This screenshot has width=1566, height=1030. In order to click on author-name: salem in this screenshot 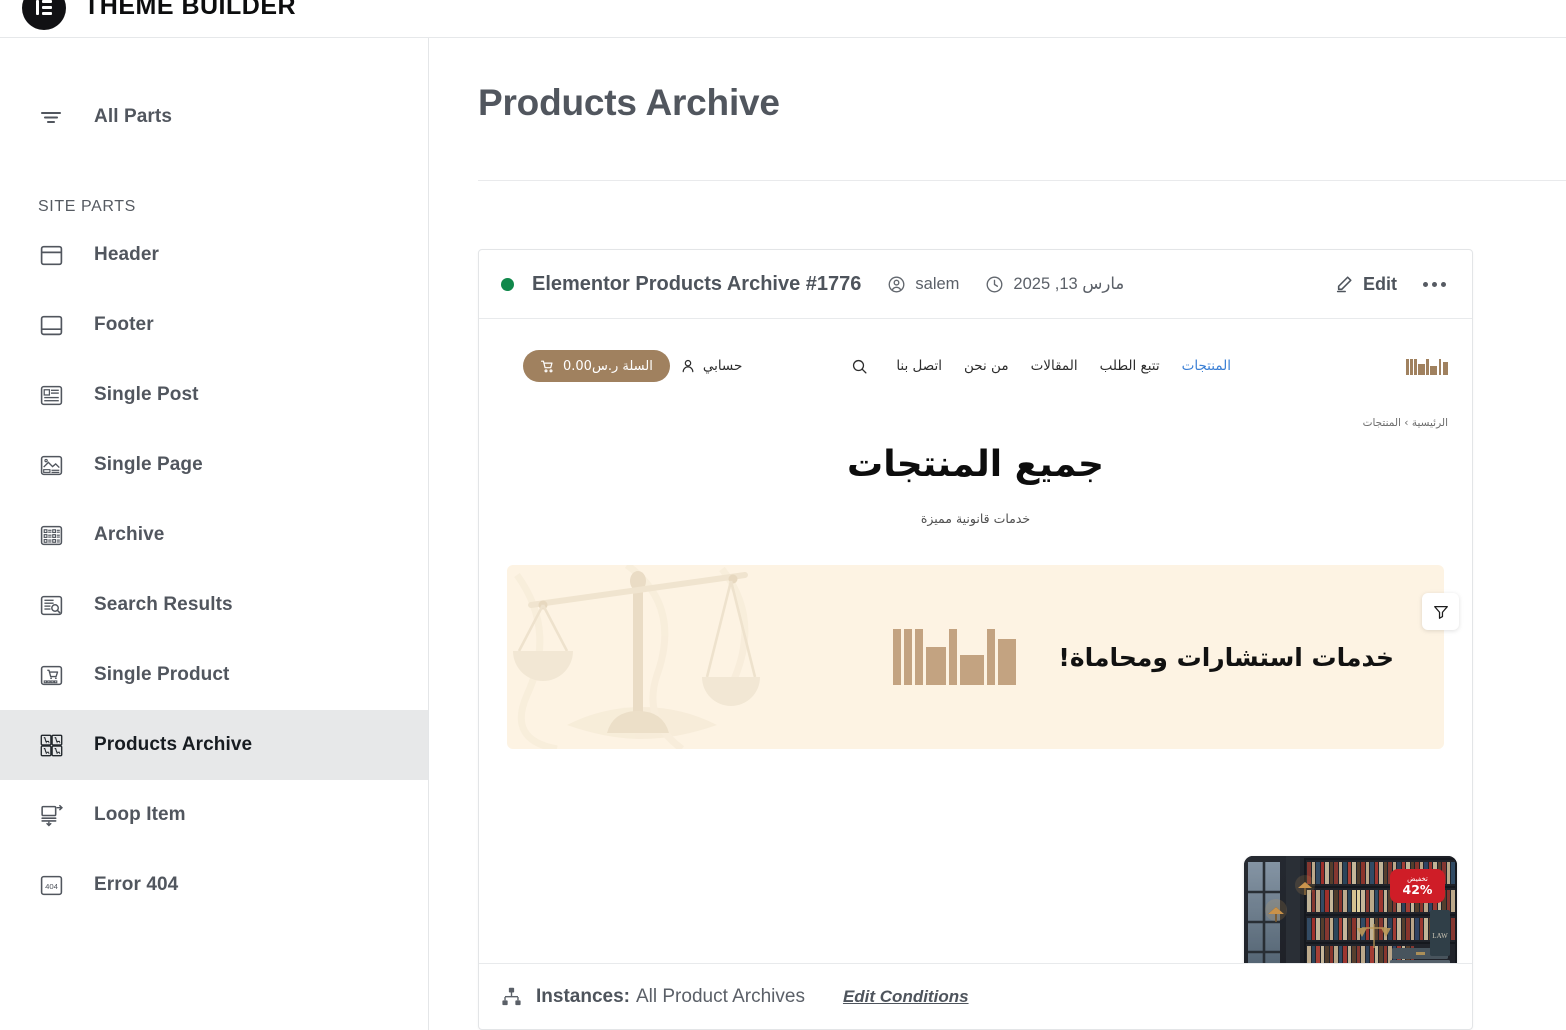, I will do `click(937, 283)`.